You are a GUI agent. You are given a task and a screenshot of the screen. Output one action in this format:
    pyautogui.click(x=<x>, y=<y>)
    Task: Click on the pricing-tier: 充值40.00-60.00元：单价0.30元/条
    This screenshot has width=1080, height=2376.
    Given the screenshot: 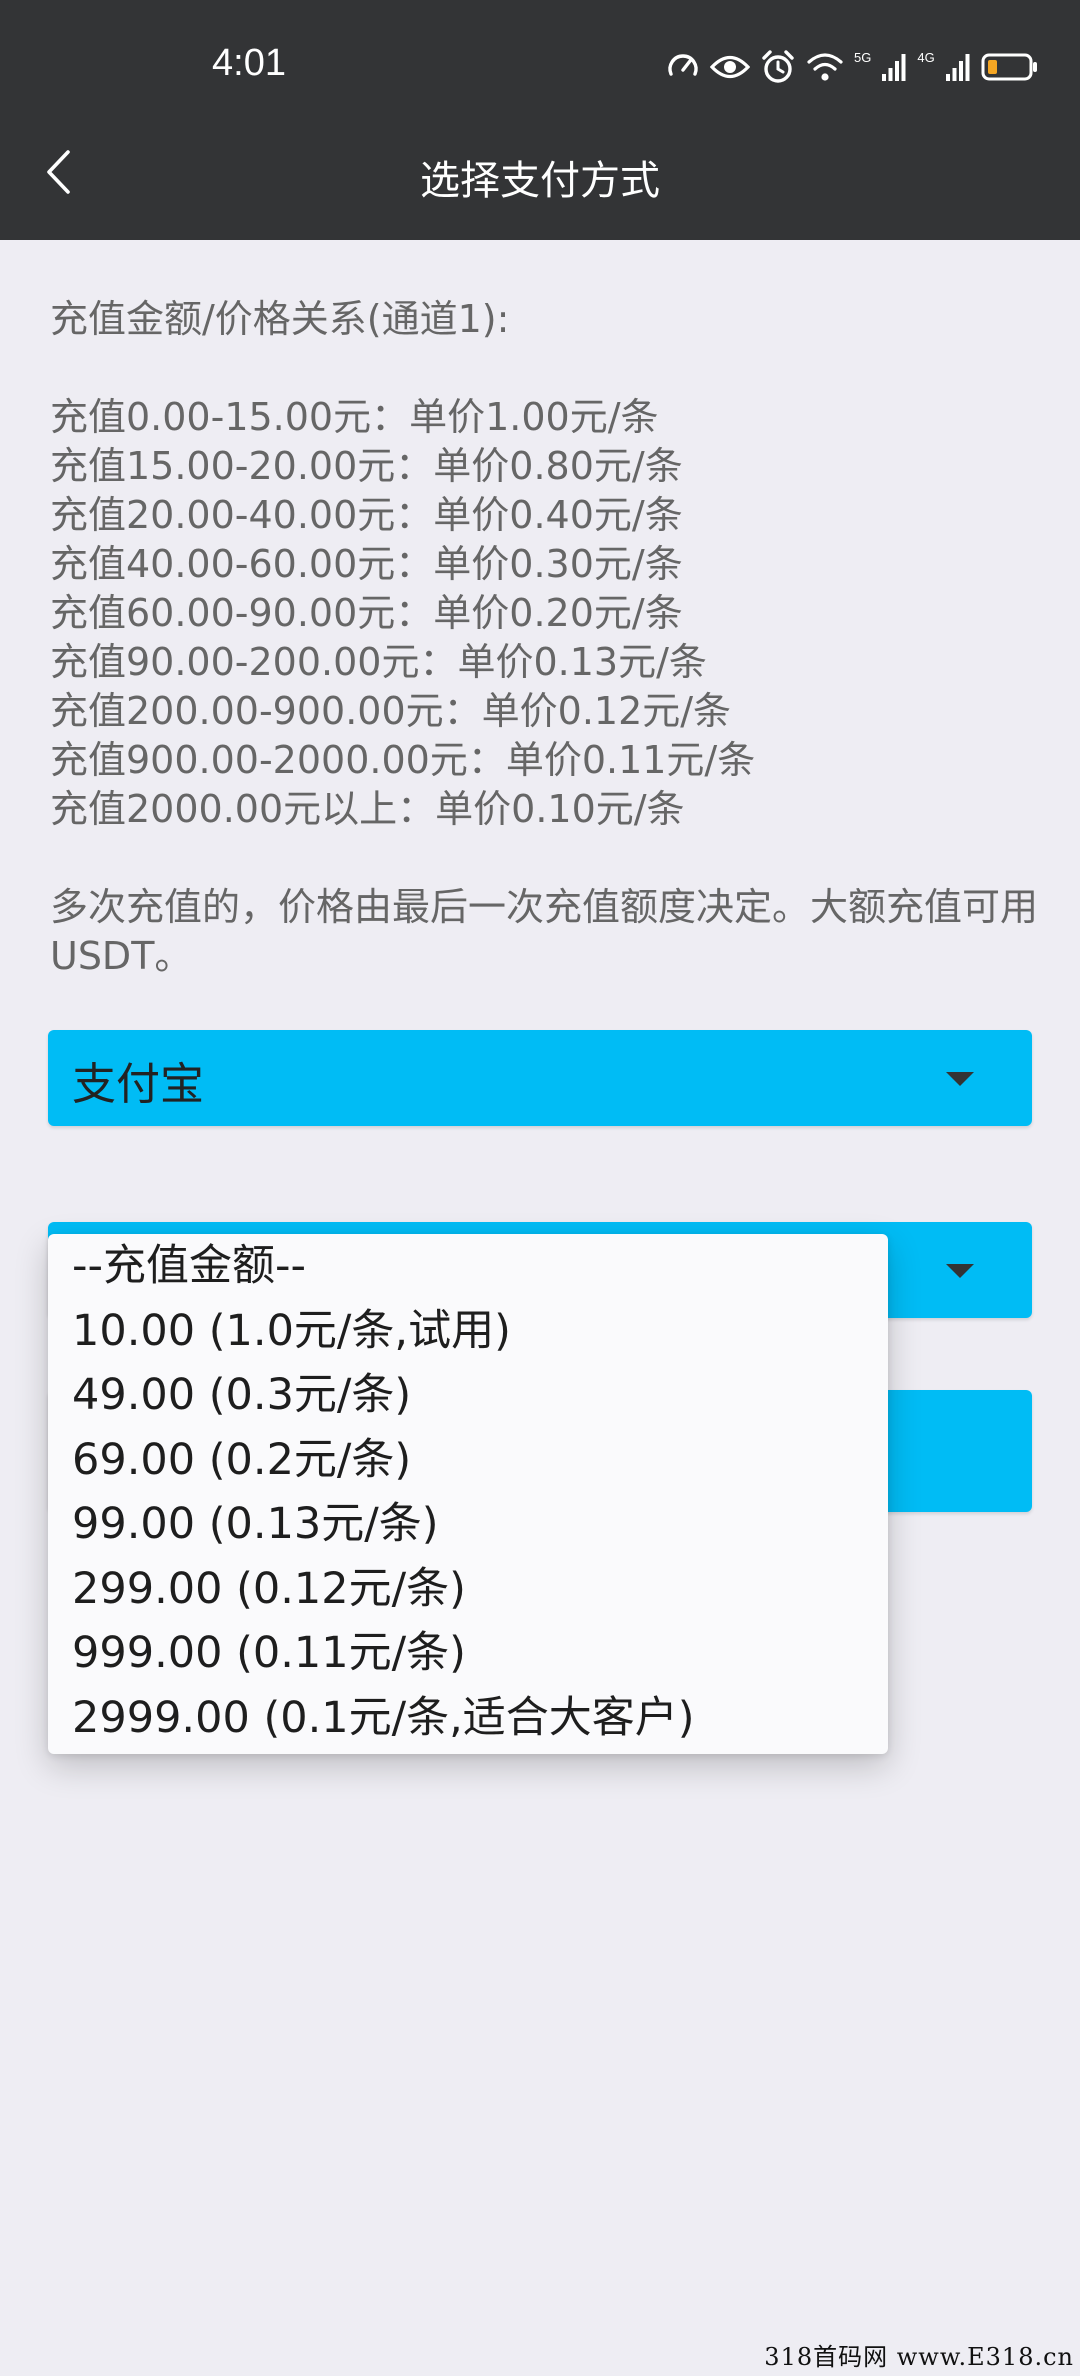 What is the action you would take?
    pyautogui.click(x=366, y=564)
    